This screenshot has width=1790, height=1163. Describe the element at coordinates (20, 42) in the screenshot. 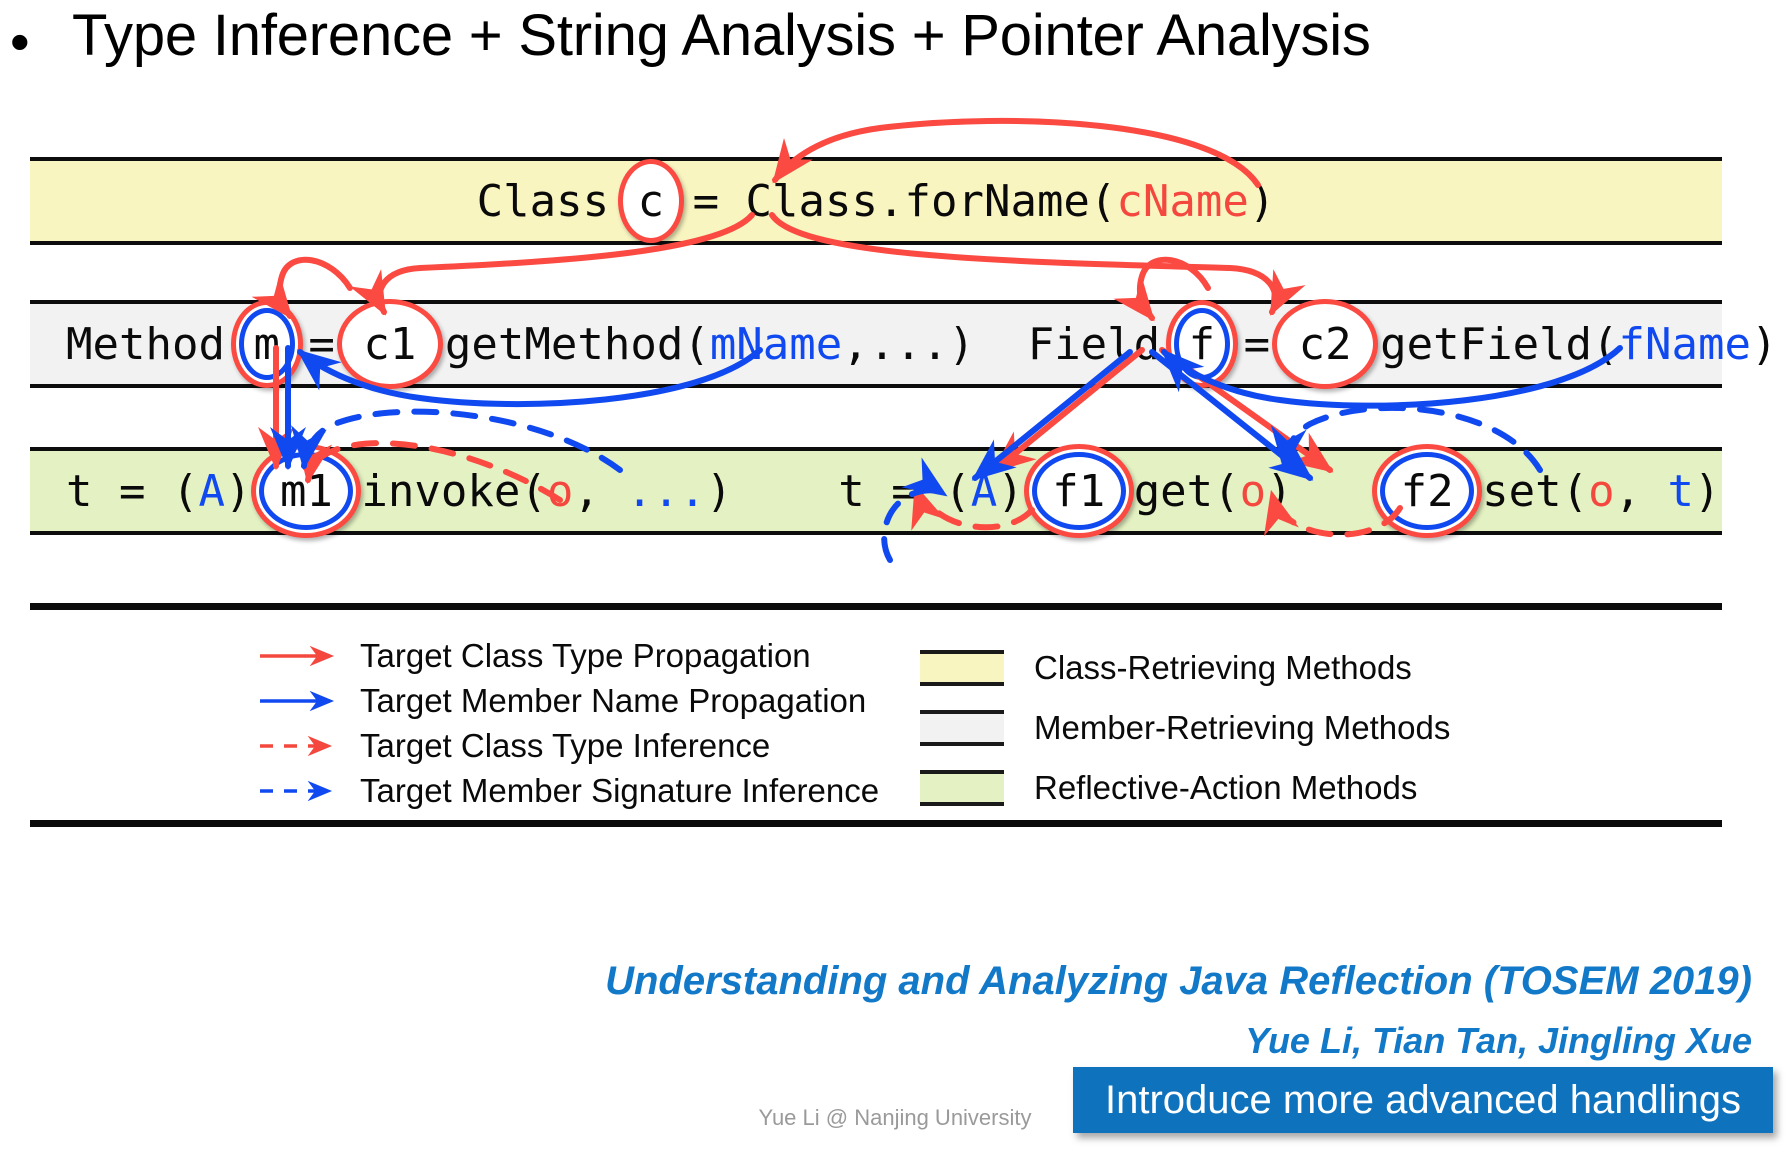

I see `bullet-icon` at that location.